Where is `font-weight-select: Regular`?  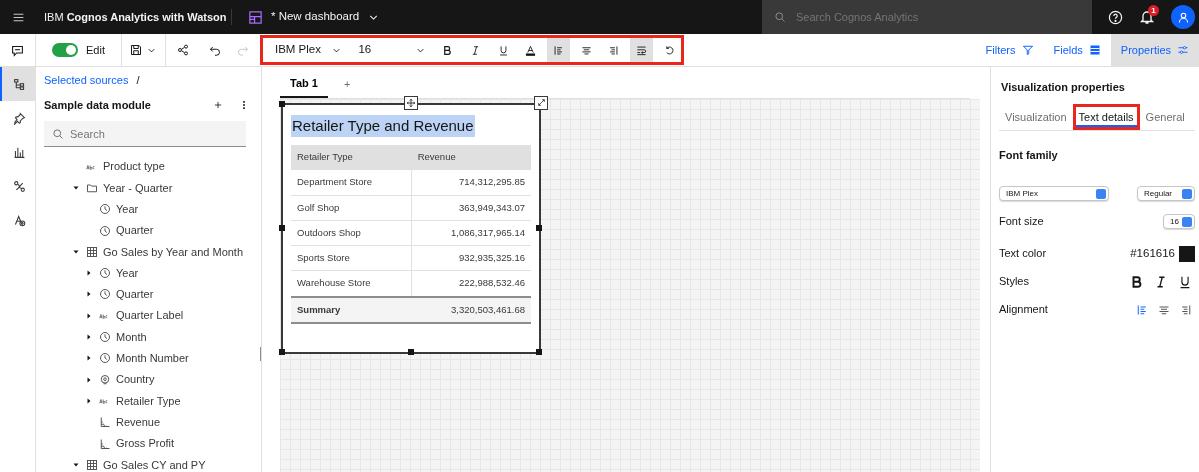
font-weight-select: Regular is located at coordinates (1166, 193).